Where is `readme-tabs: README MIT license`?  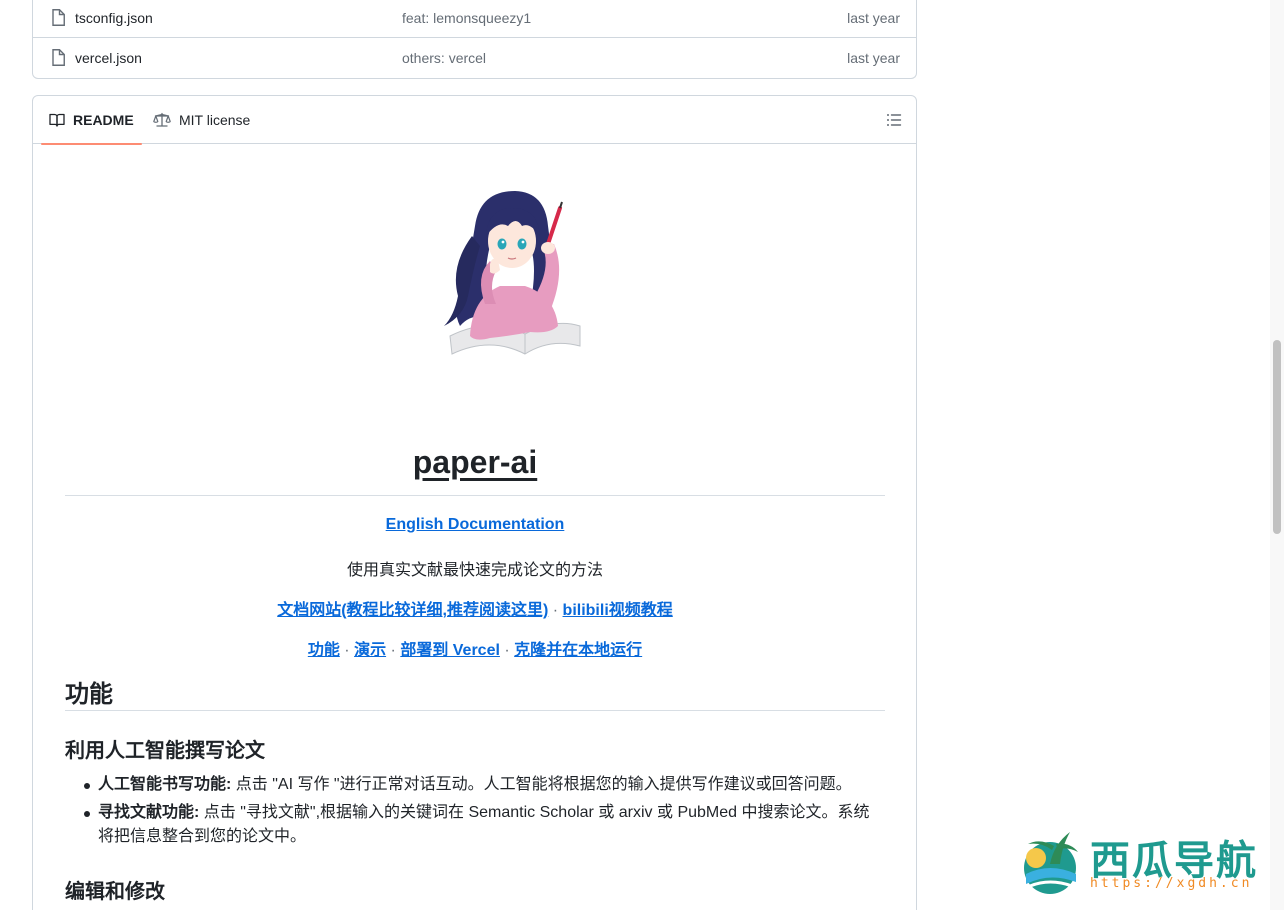 readme-tabs: README MIT license is located at coordinates (474, 120).